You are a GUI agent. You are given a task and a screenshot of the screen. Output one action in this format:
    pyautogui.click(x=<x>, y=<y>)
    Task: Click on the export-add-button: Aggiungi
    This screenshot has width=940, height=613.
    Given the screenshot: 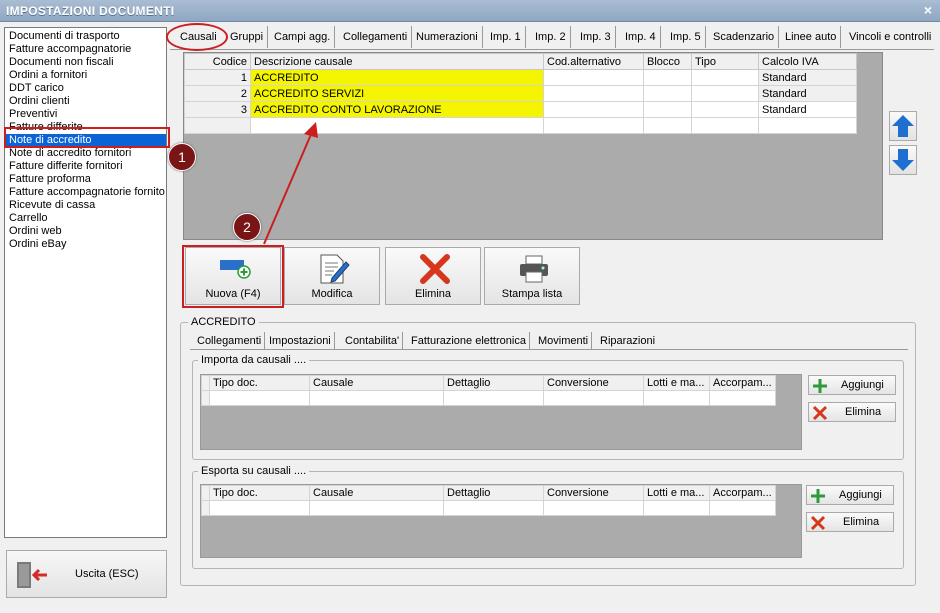 What is the action you would take?
    pyautogui.click(x=850, y=495)
    